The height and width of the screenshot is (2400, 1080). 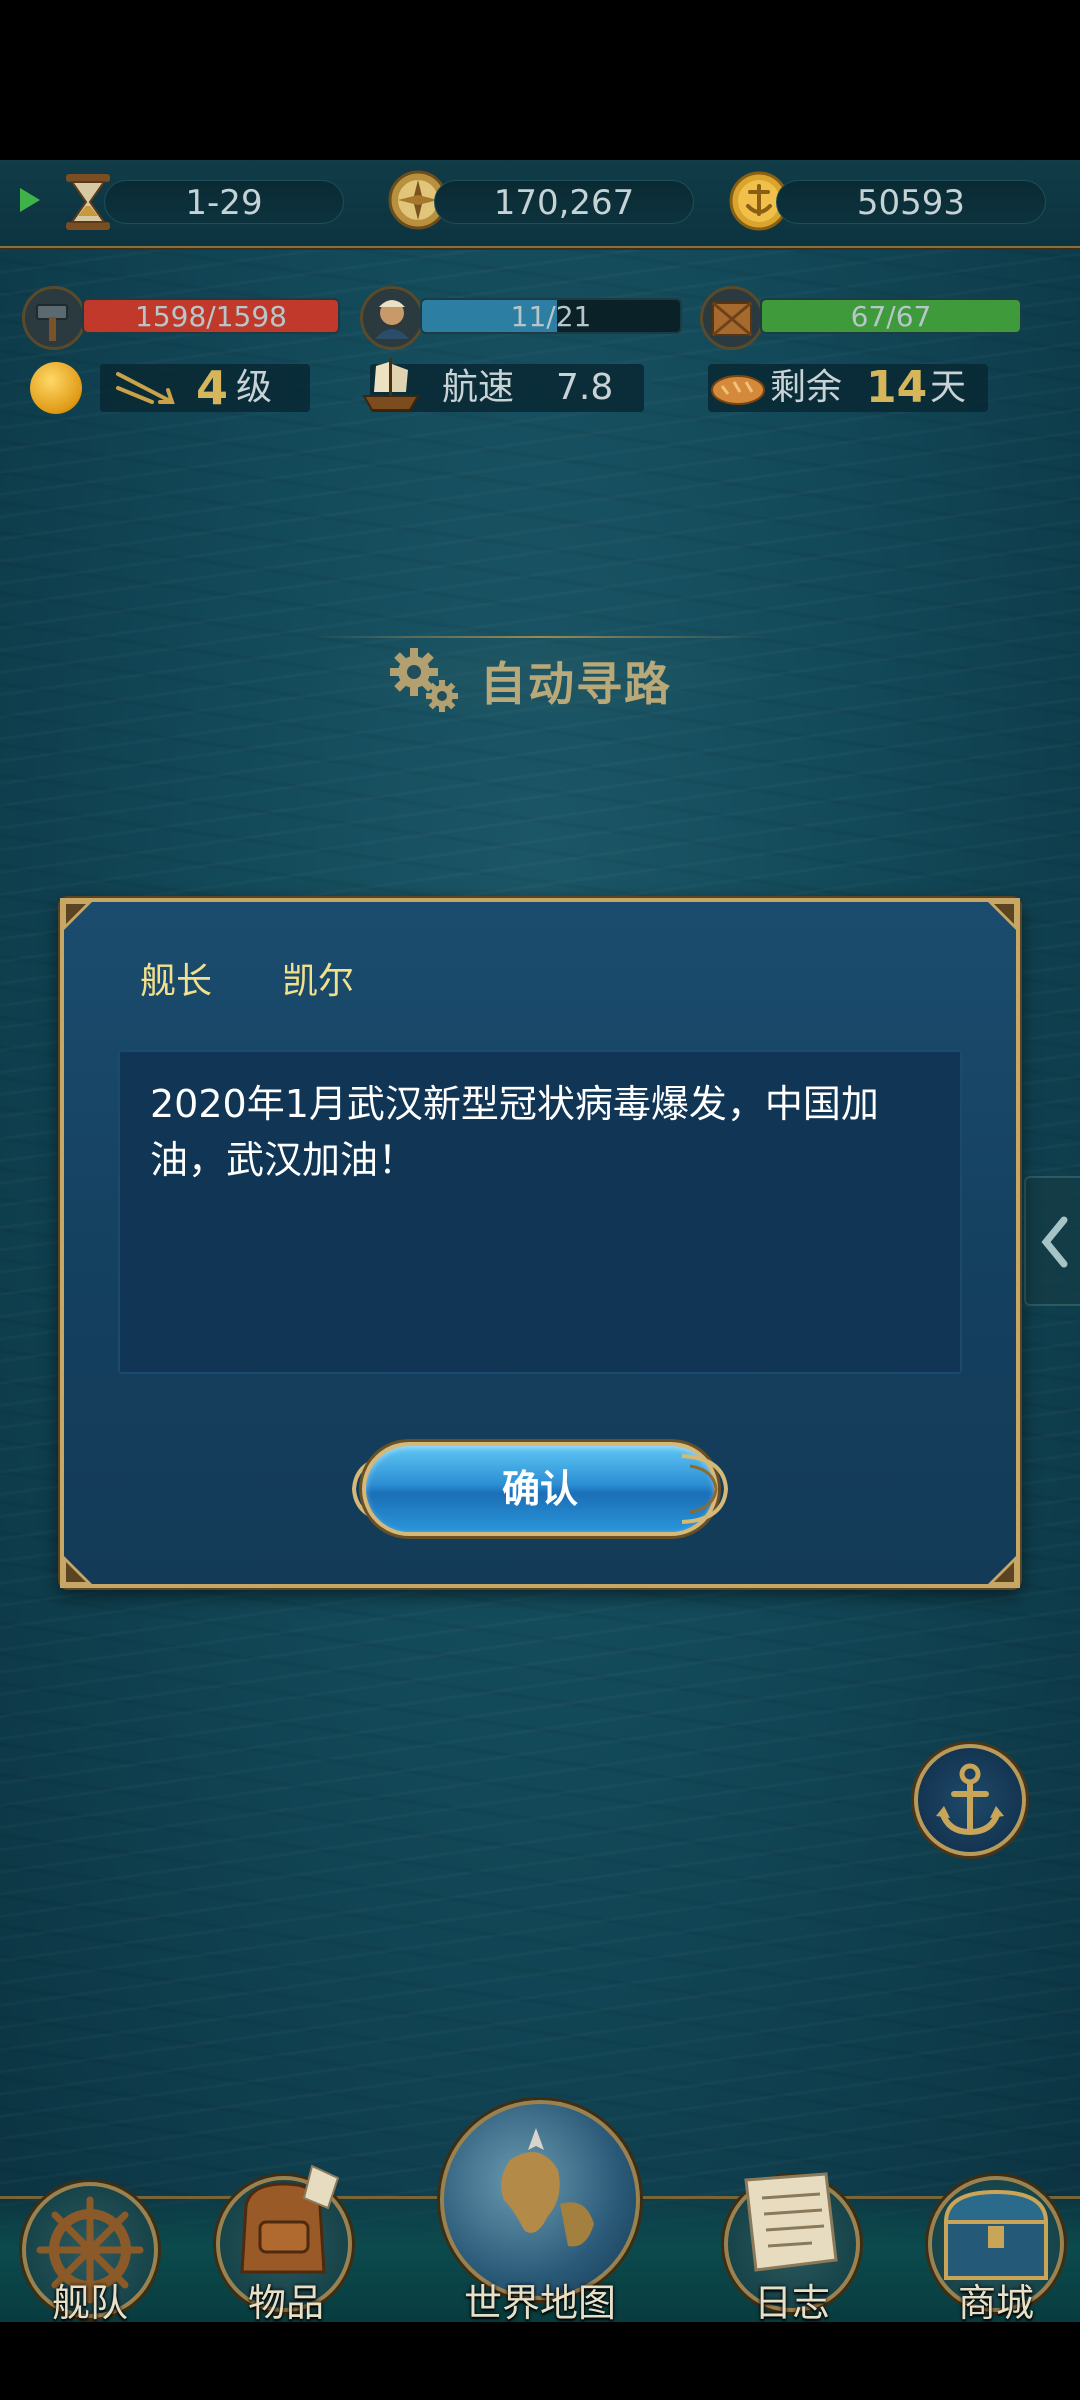 I want to click on scroll-icon, so click(x=791, y=2222).